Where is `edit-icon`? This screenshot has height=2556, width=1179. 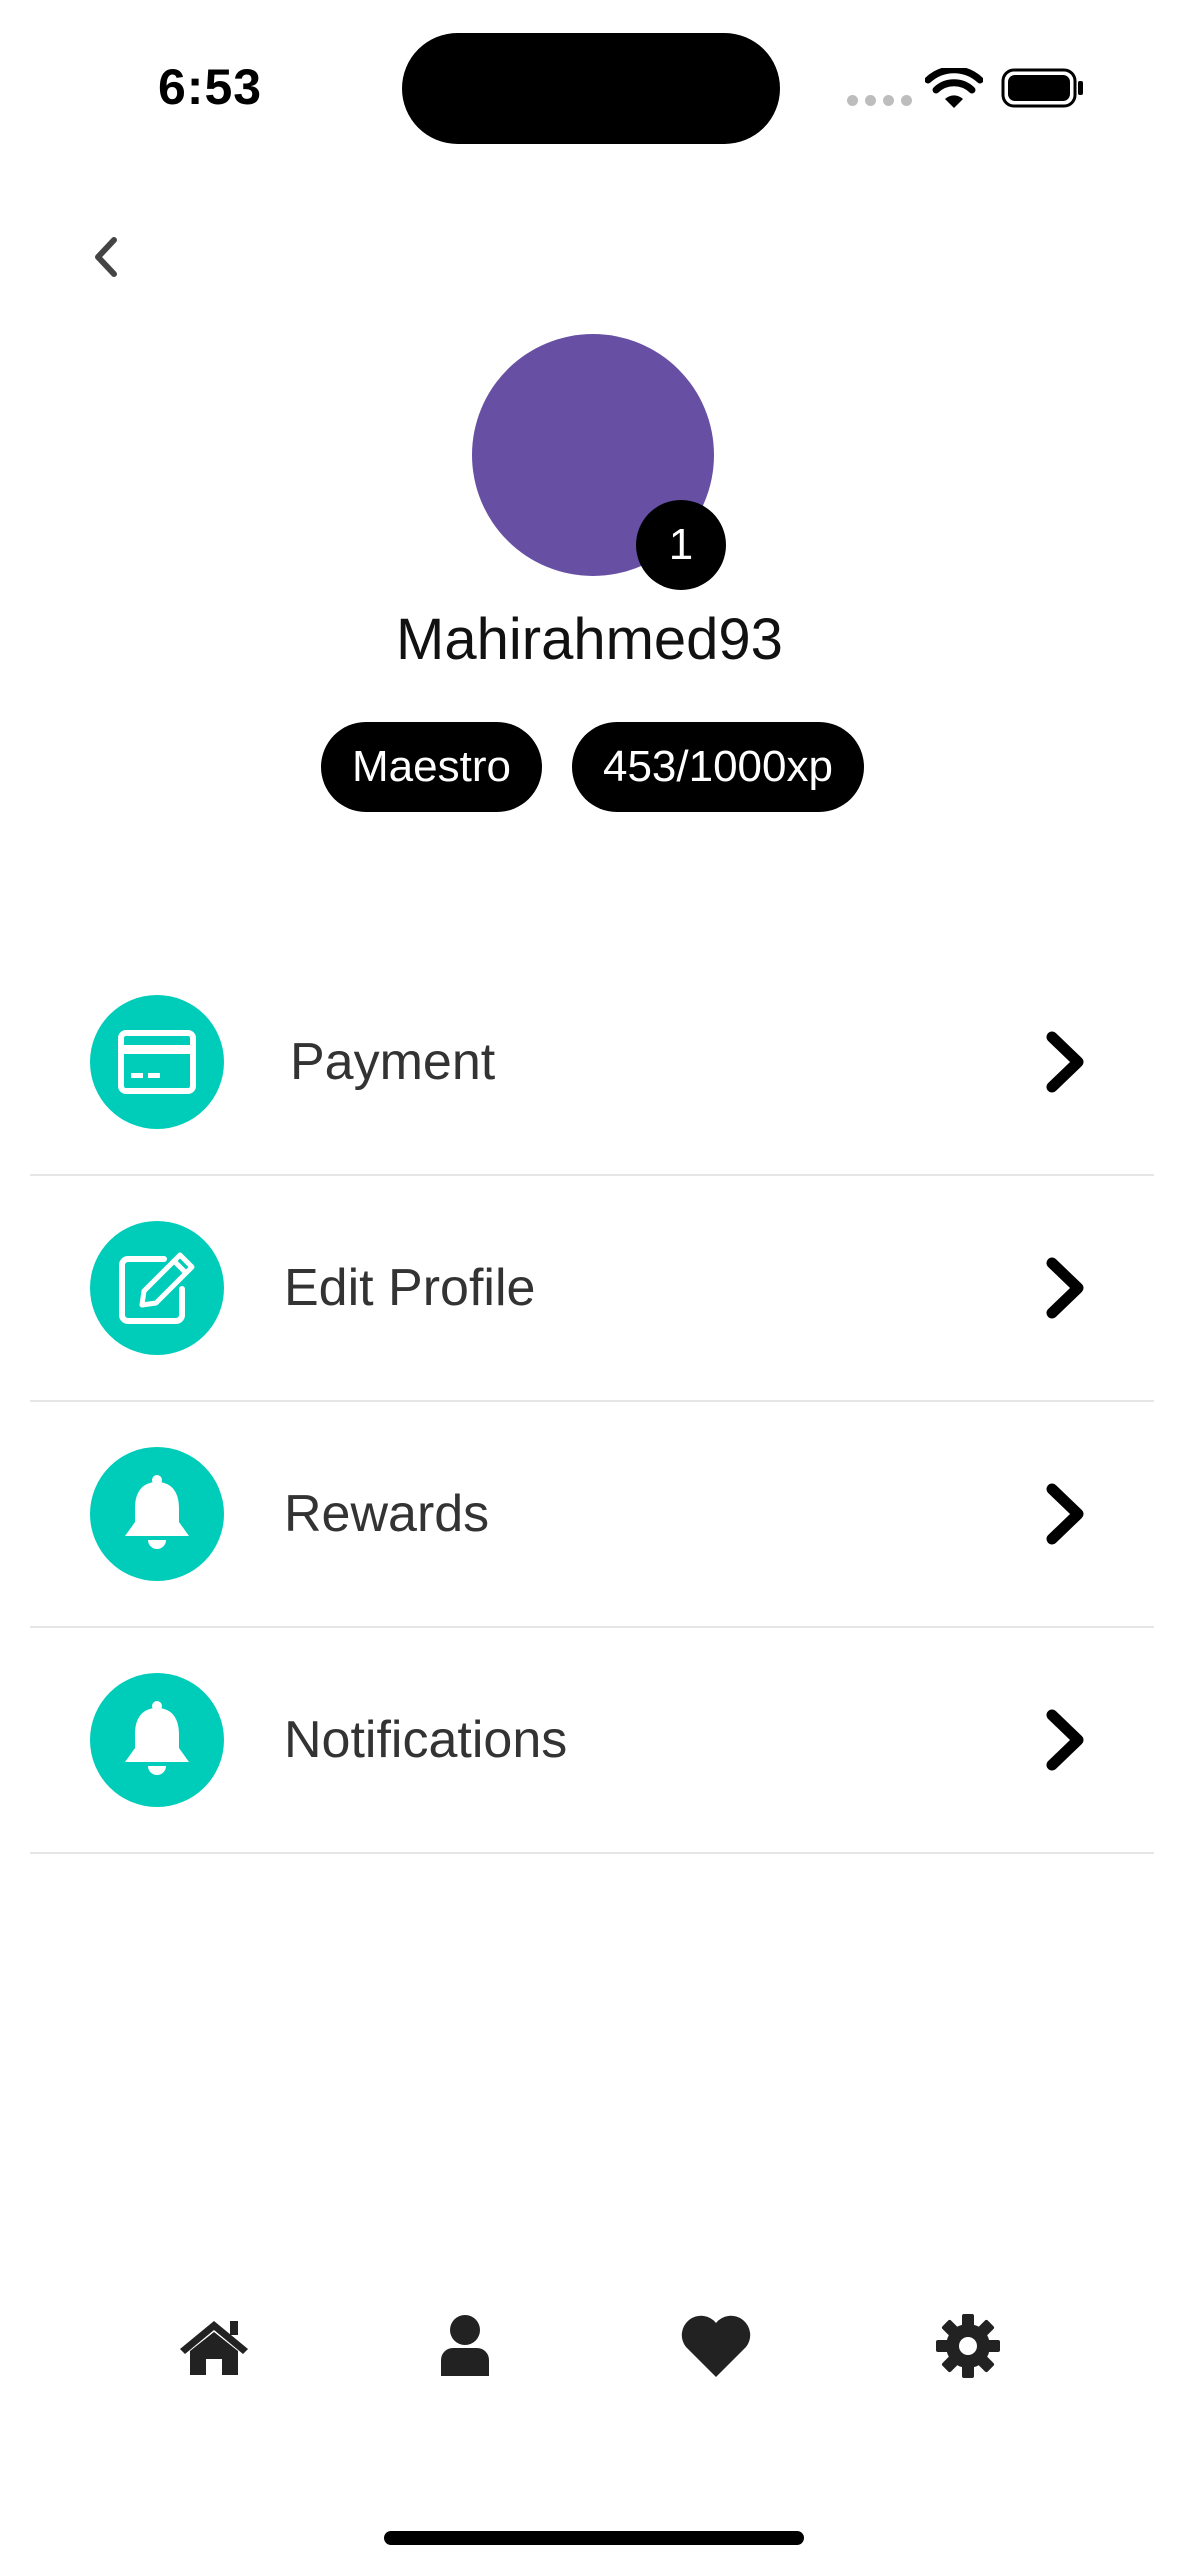
edit-icon is located at coordinates (157, 1288).